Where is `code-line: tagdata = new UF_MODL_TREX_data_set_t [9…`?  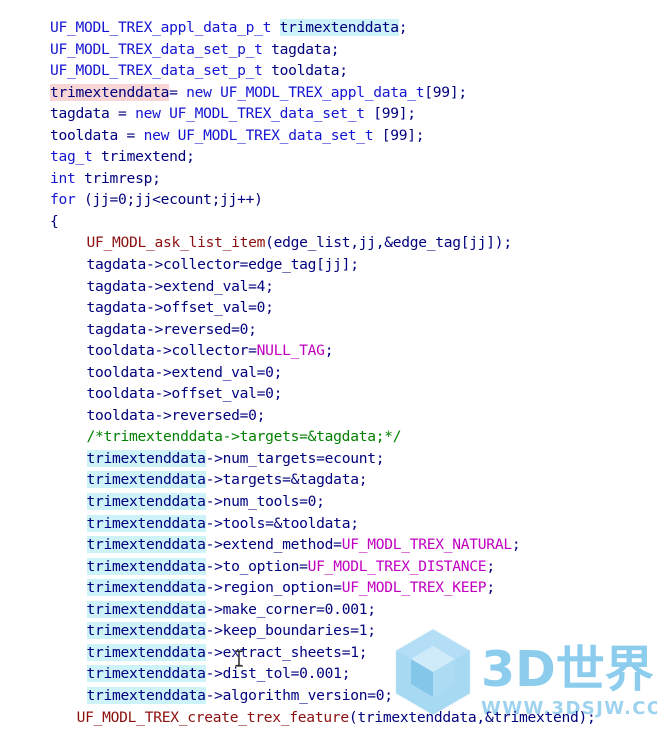
code-line: tagdata = new UF_MODL_TREX_data_set_t [9… is located at coordinates (328, 114).